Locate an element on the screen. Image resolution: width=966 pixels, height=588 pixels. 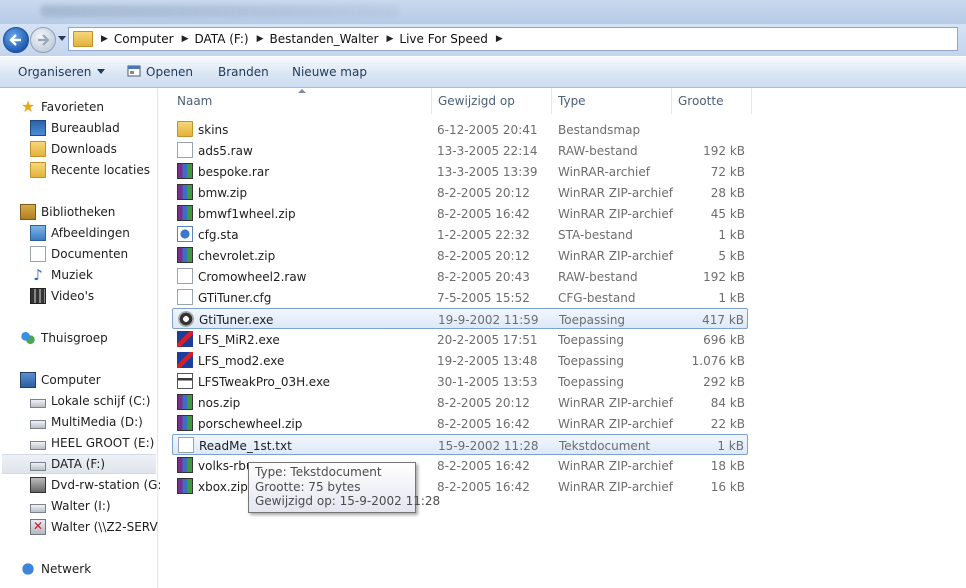
file-size: 84 kB is located at coordinates (727, 403).